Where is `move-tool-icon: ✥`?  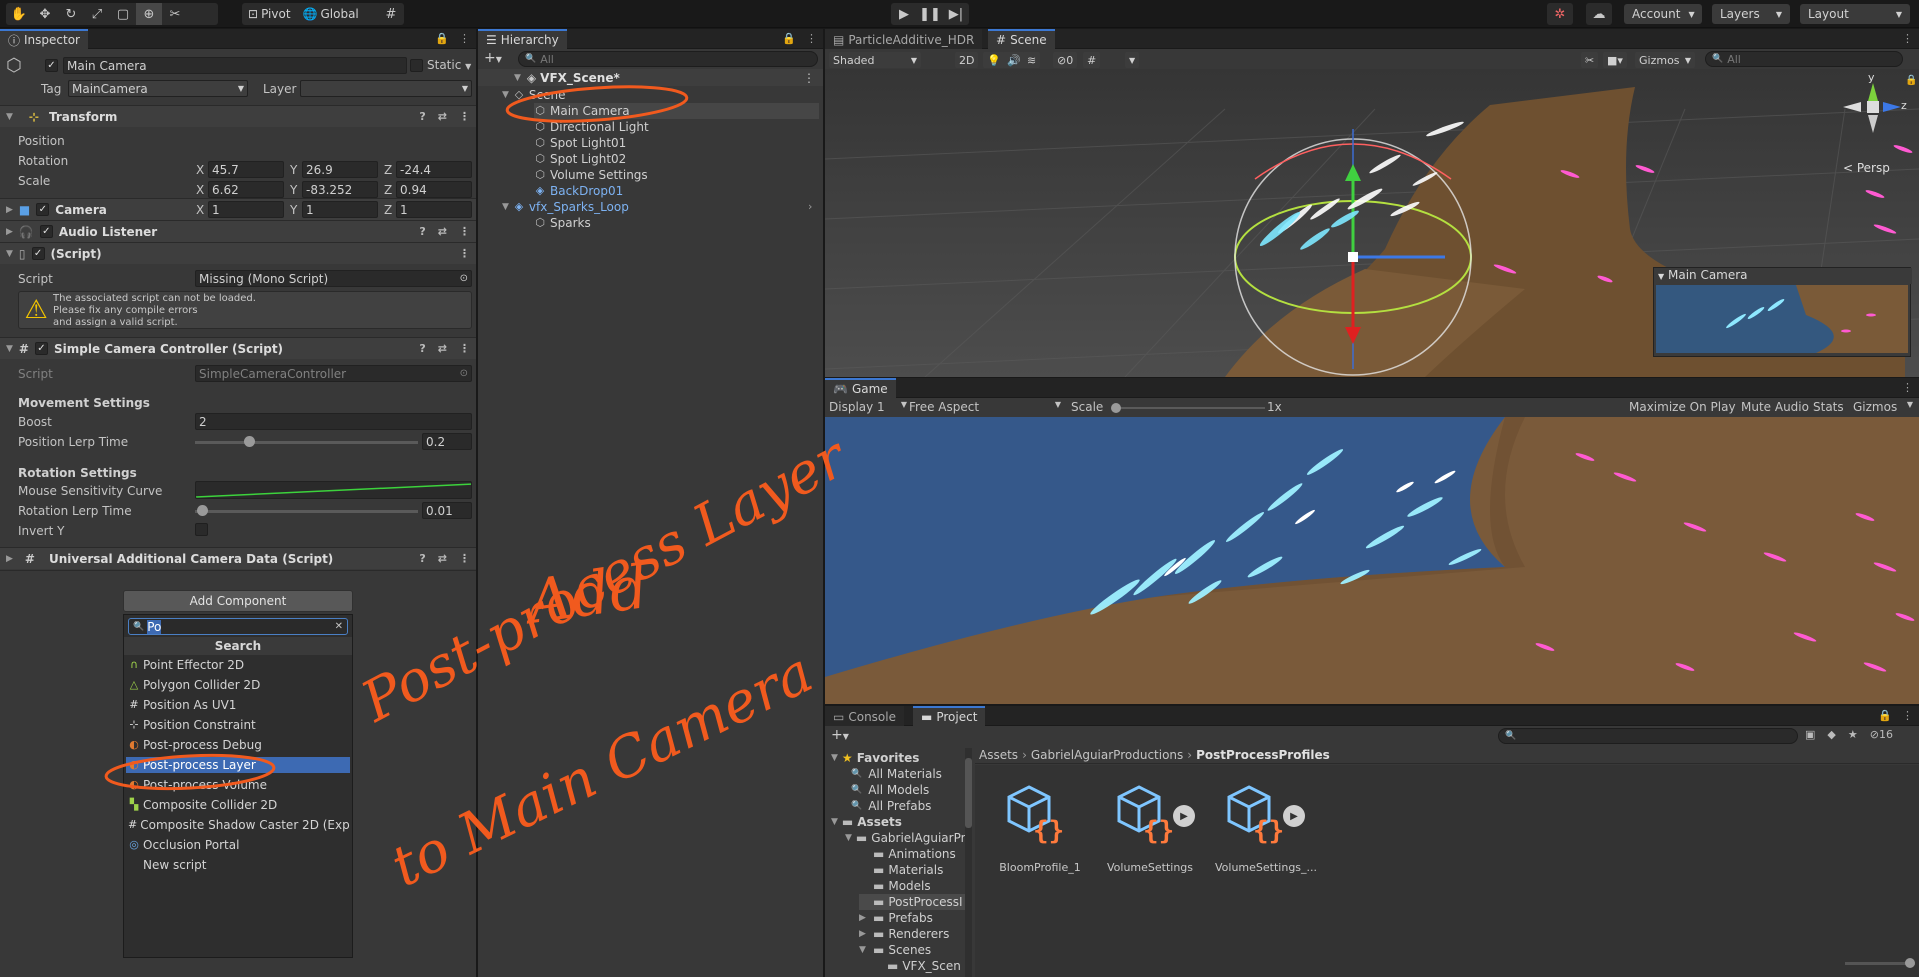 move-tool-icon: ✥ is located at coordinates (45, 14).